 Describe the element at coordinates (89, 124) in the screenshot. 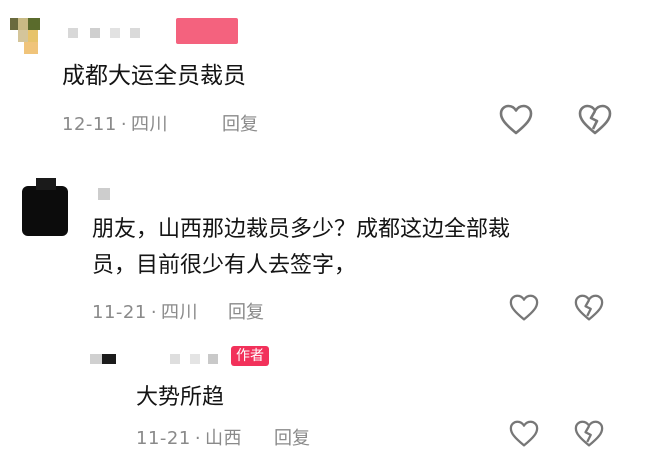

I see `comment-date-1: 12-11` at that location.